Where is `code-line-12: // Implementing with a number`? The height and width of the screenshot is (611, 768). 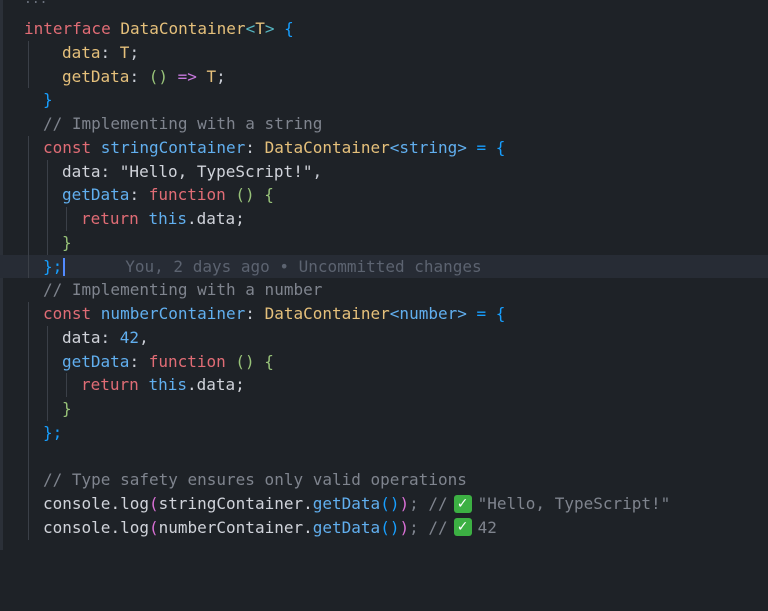 code-line-12: // Implementing with a number is located at coordinates (384, 290).